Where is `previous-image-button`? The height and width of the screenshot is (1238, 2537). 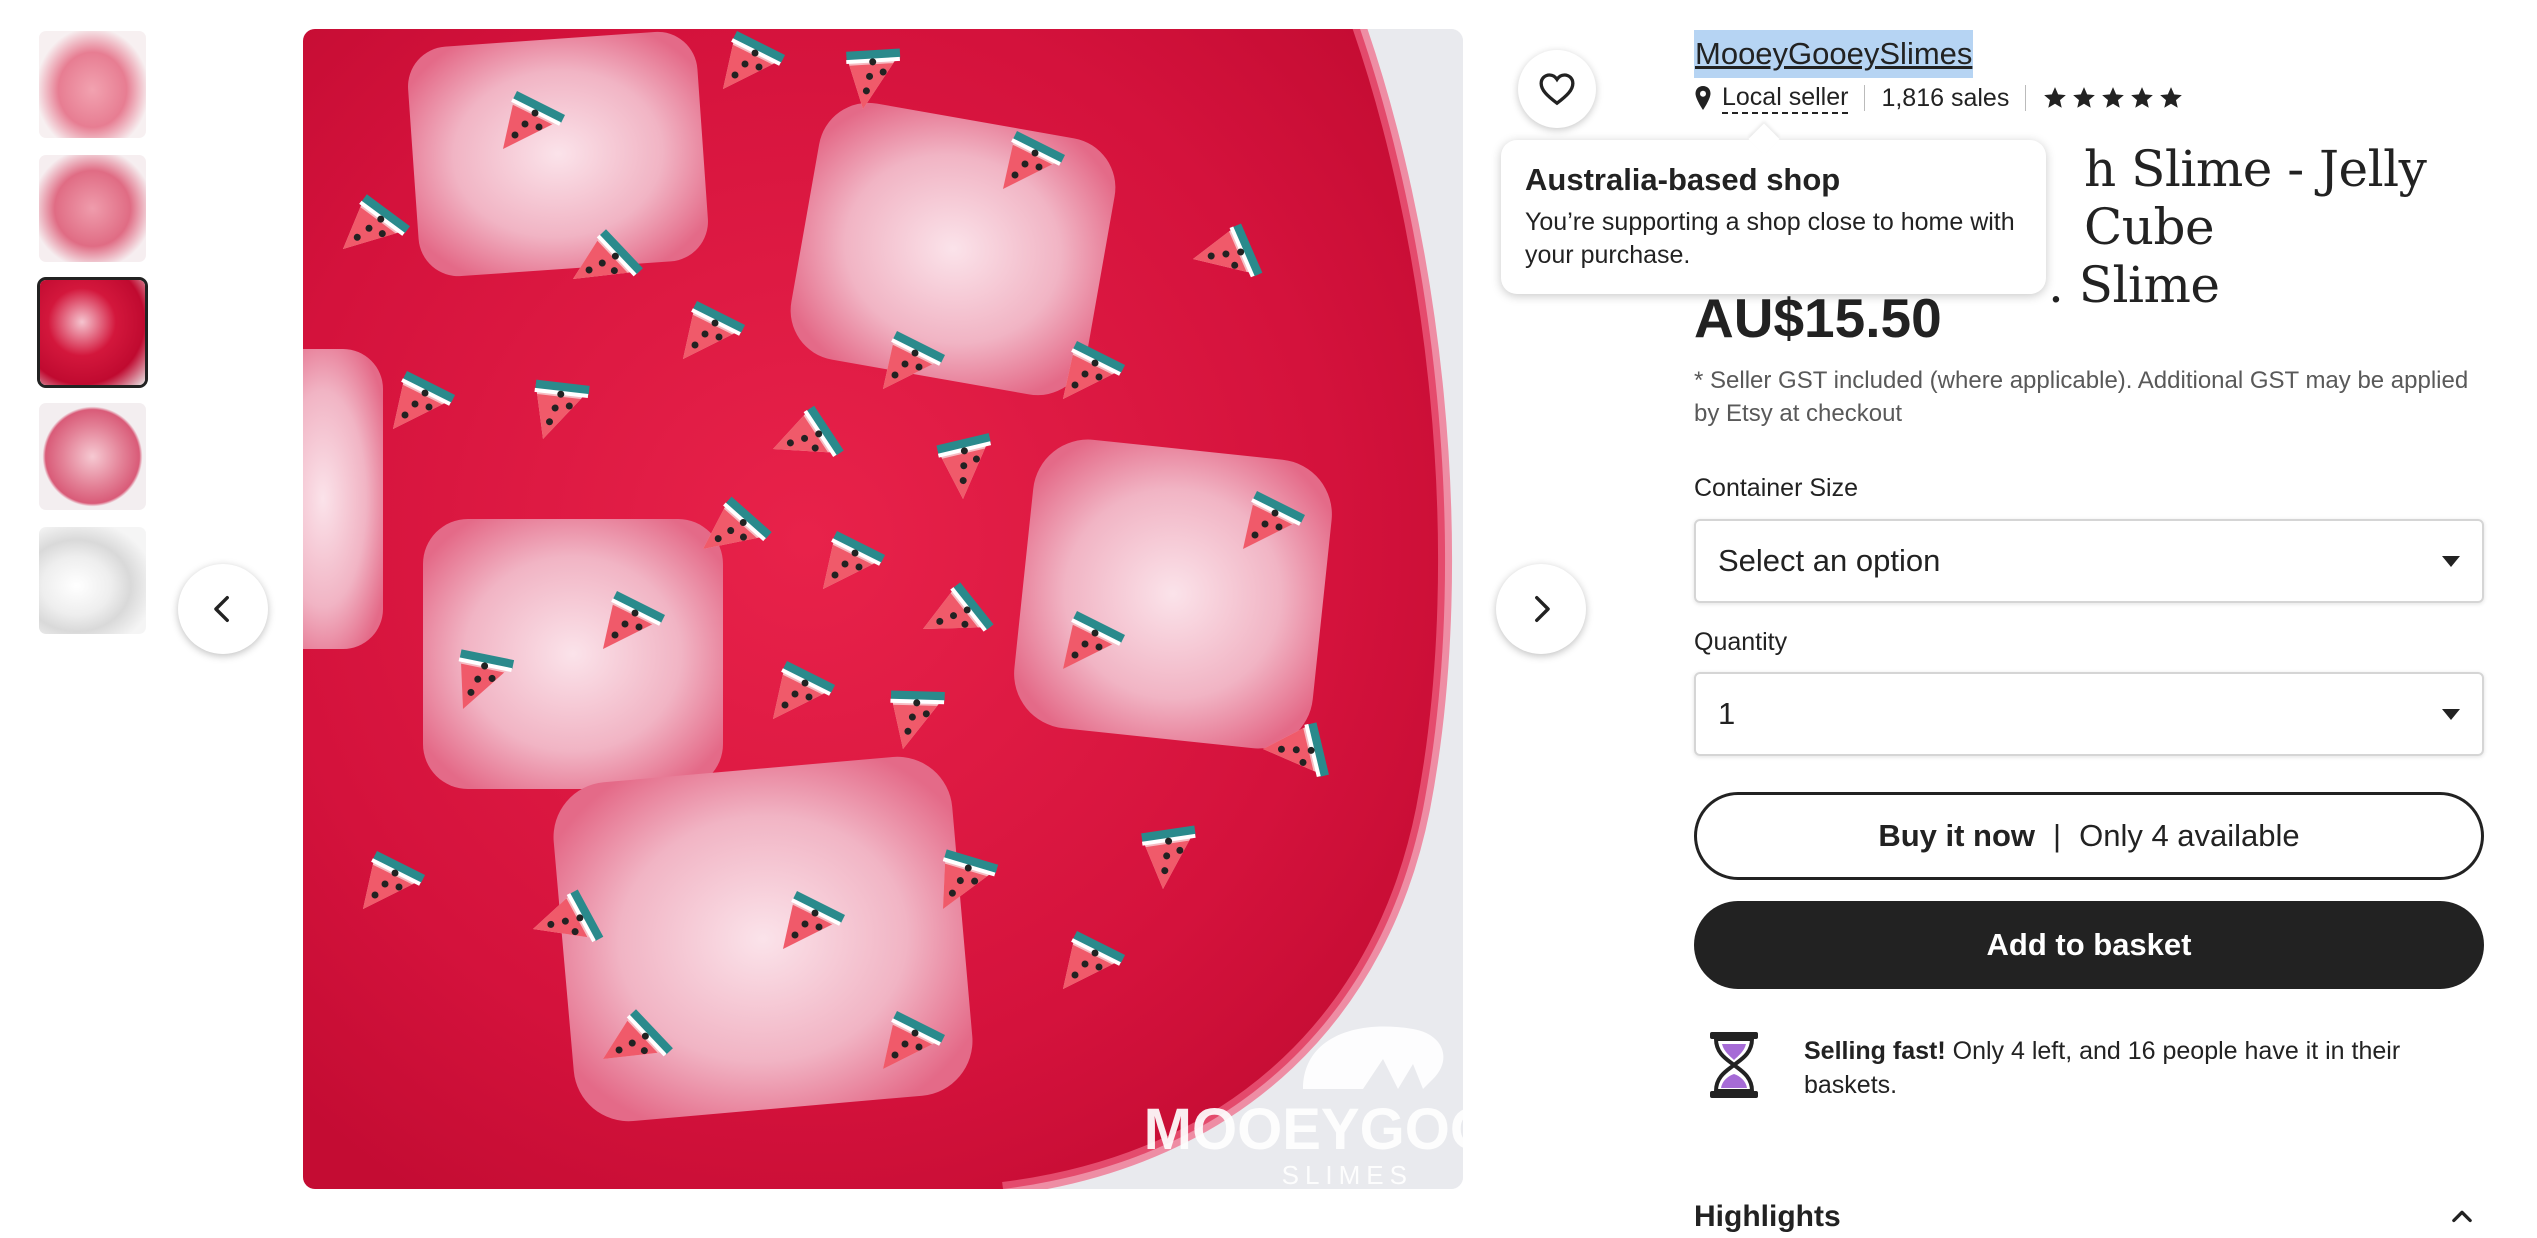 previous-image-button is located at coordinates (223, 609).